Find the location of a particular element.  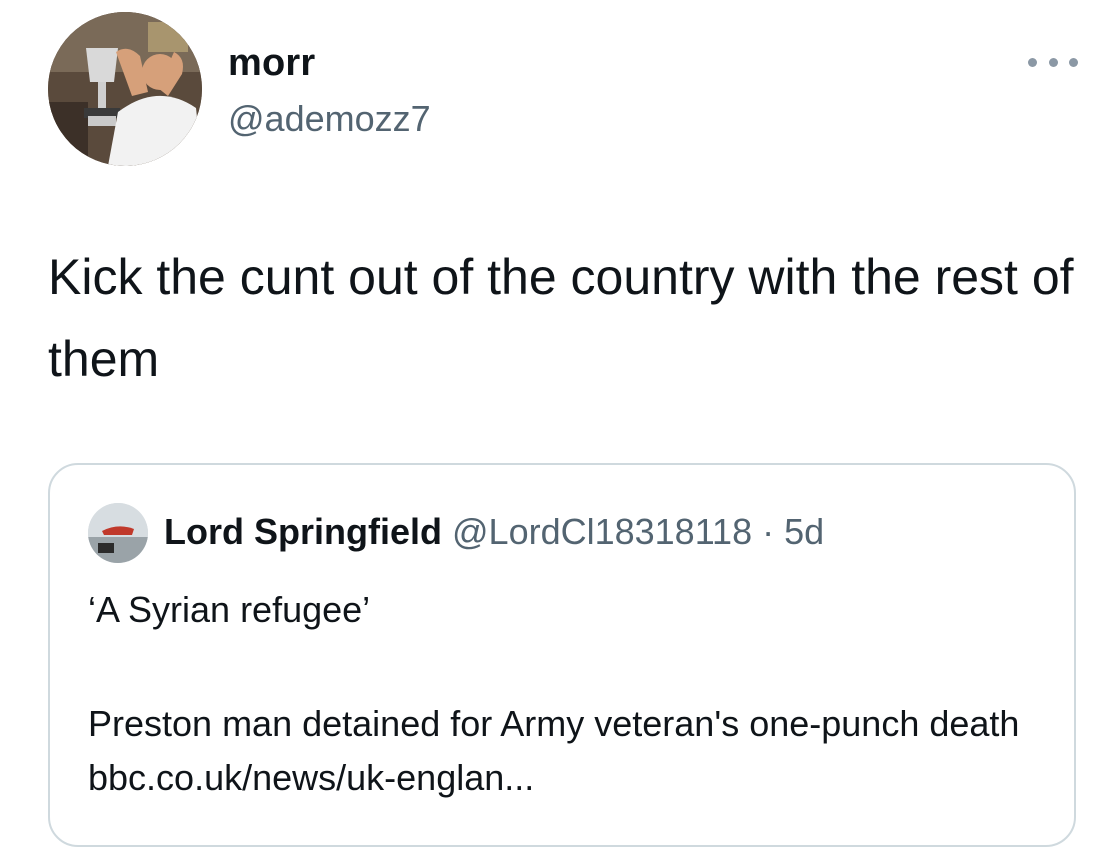

author-avatar-image is located at coordinates (125, 89).